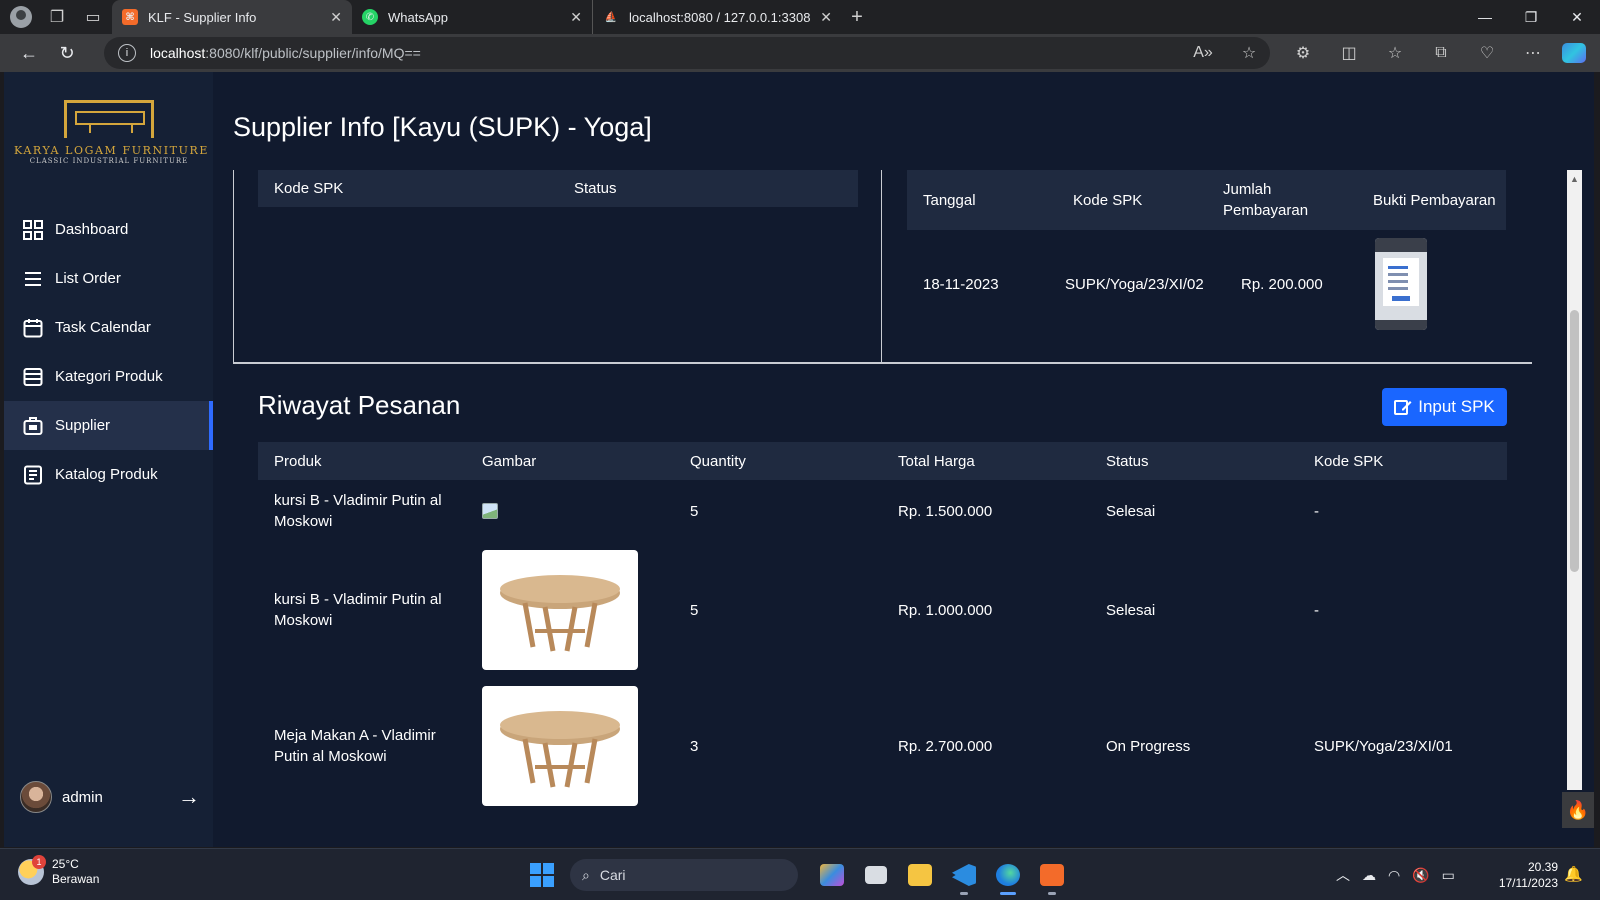 Image resolution: width=1600 pixels, height=900 pixels. What do you see at coordinates (93, 17) in the screenshot?
I see `tab-actions-icon: ▭` at bounding box center [93, 17].